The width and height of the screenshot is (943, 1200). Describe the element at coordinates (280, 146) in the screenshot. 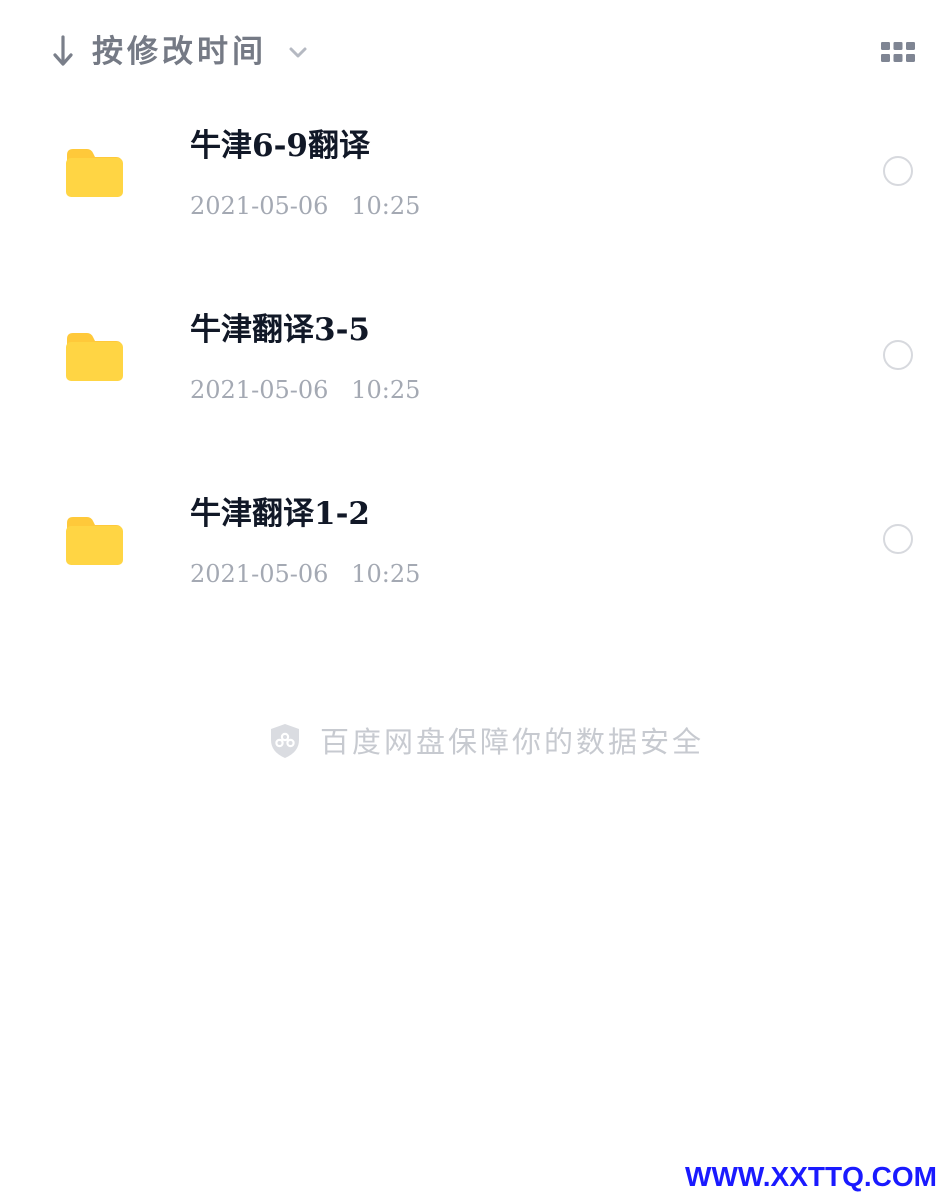

I see `file-name: 牛津6-9翻译` at that location.